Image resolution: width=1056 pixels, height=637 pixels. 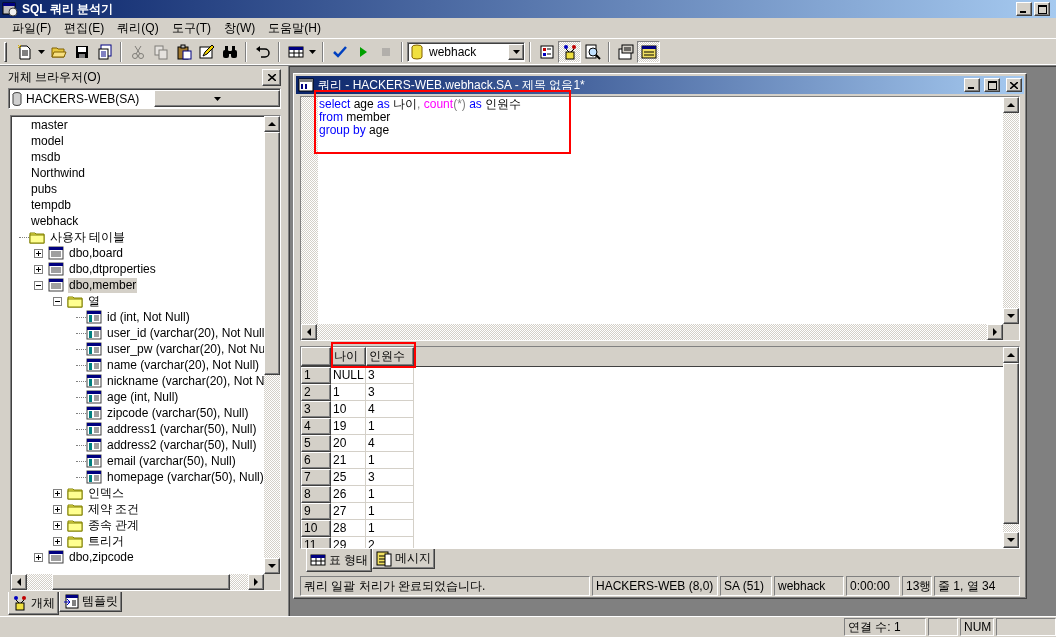 What do you see at coordinates (101, 557) in the screenshot?
I see `tree-item: dbo,zipcode` at bounding box center [101, 557].